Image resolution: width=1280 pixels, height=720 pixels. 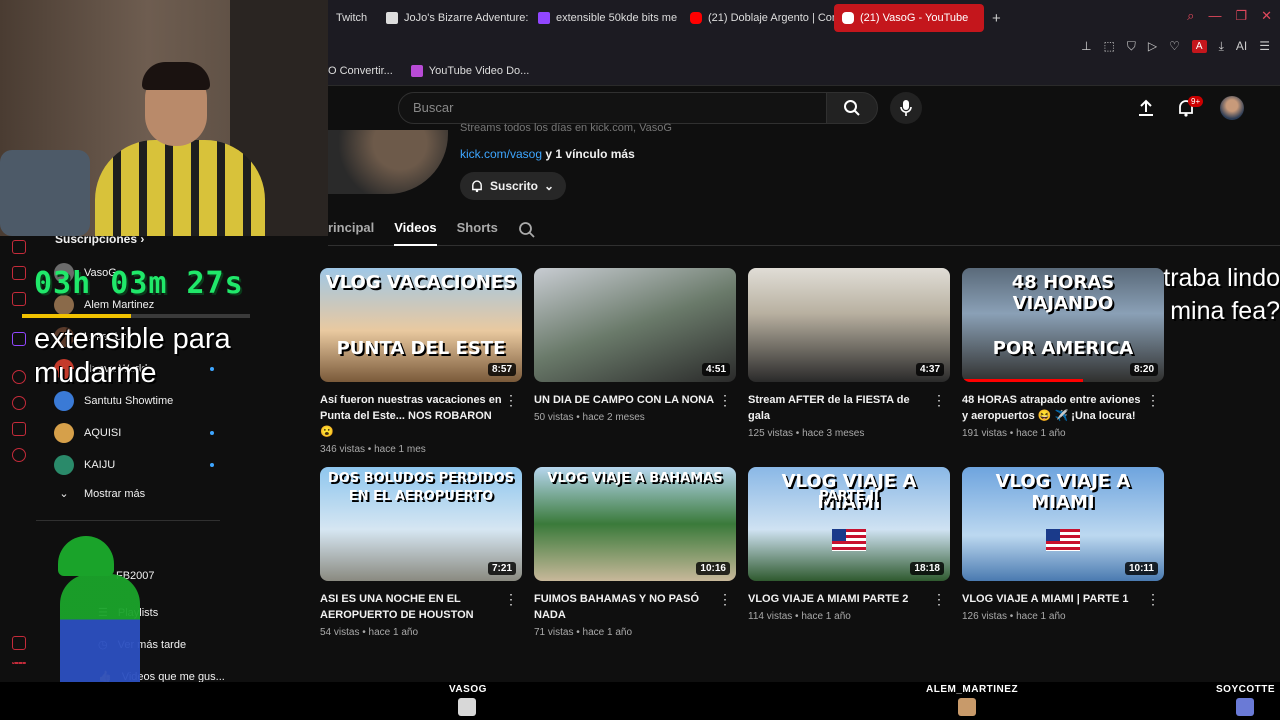 I want to click on heart-icon: ♡, so click(x=1174, y=46).